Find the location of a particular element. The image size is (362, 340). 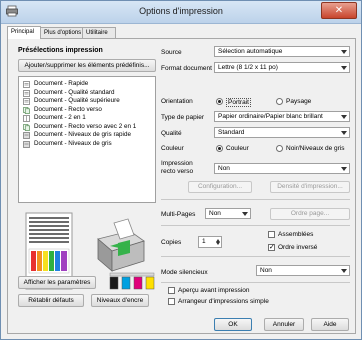

source-label: Source is located at coordinates (171, 52).